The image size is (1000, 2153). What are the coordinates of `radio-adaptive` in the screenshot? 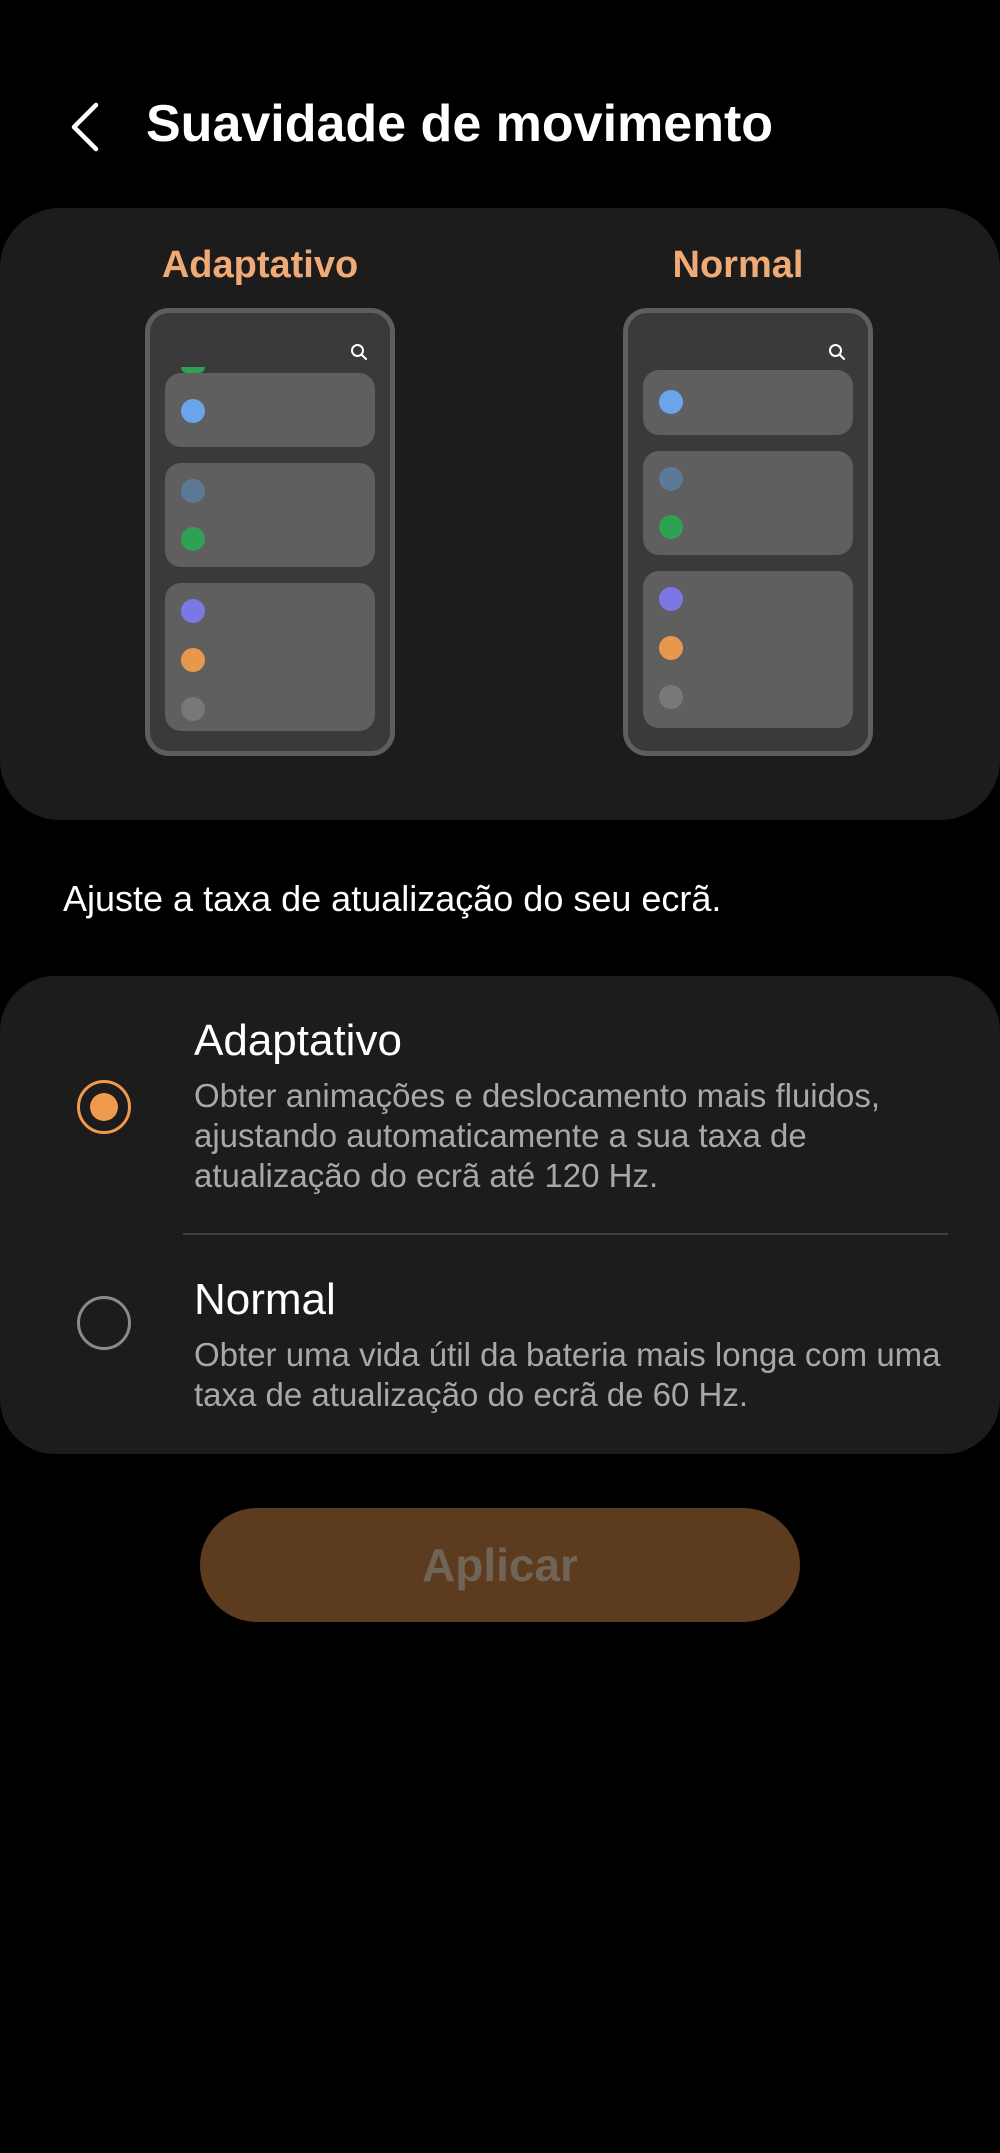 It's located at (104, 1107).